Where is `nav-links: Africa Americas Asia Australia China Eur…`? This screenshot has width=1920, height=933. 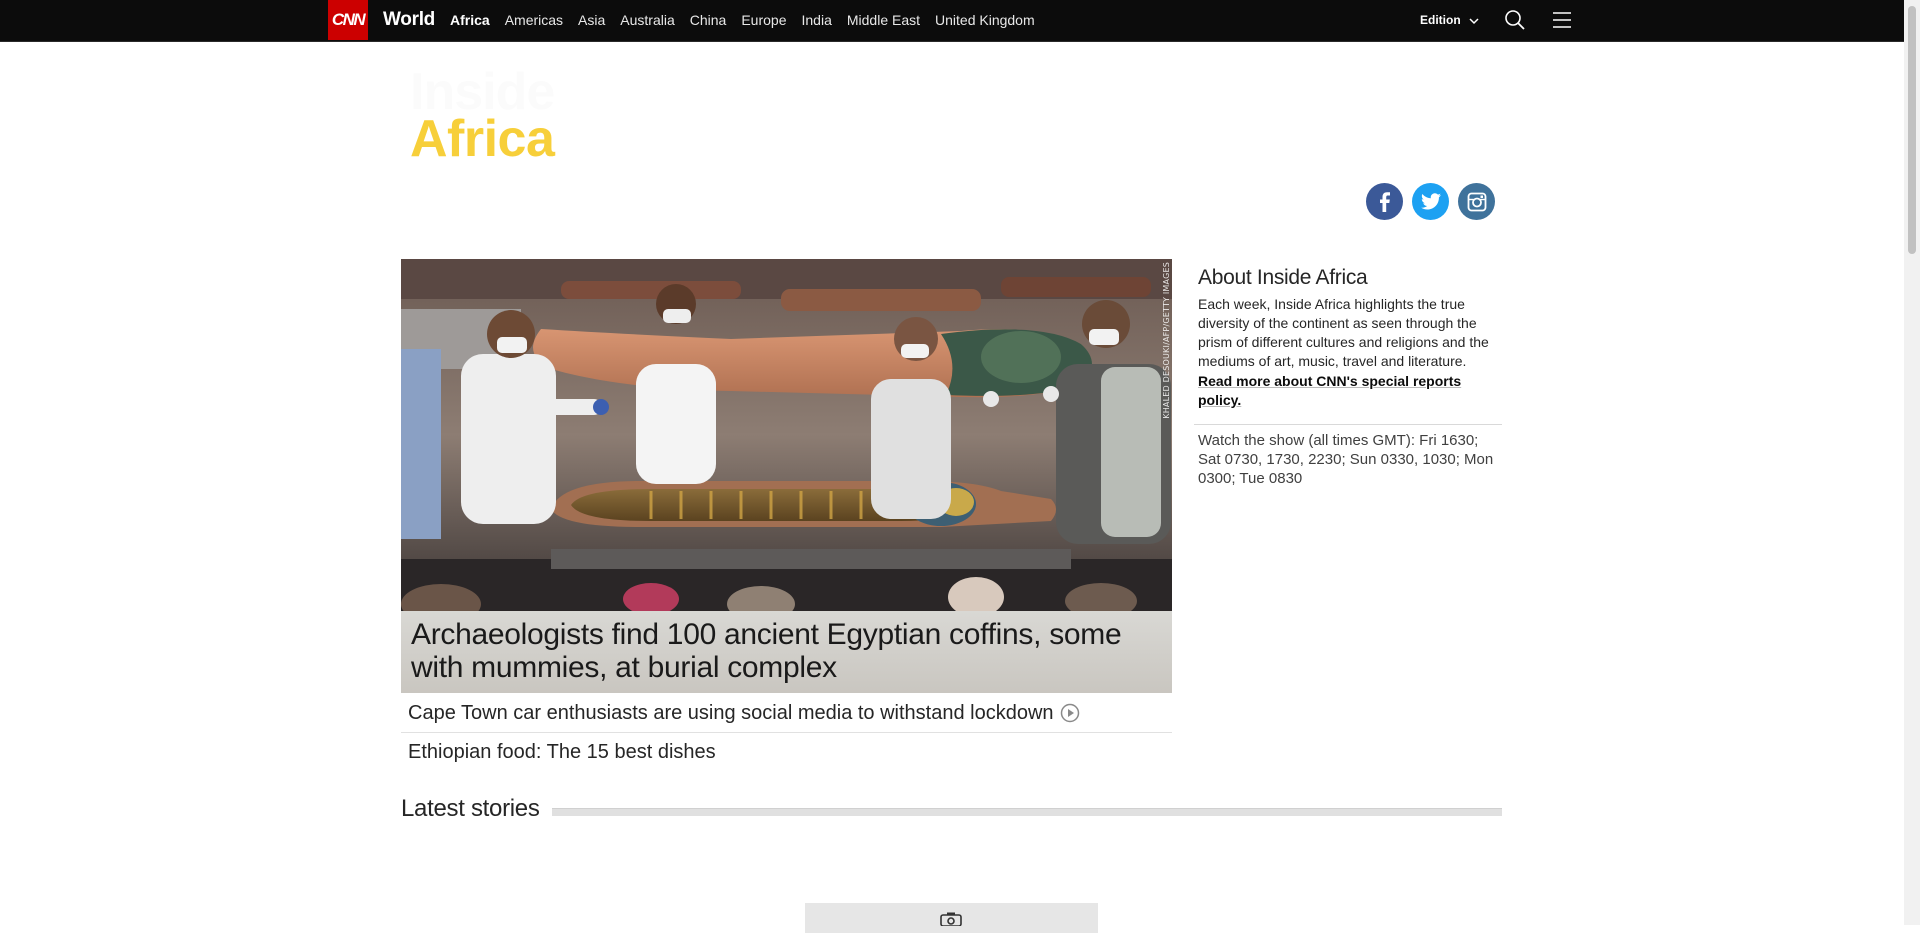
nav-links: Africa Americas Asia Australia China Eur… is located at coordinates (750, 20).